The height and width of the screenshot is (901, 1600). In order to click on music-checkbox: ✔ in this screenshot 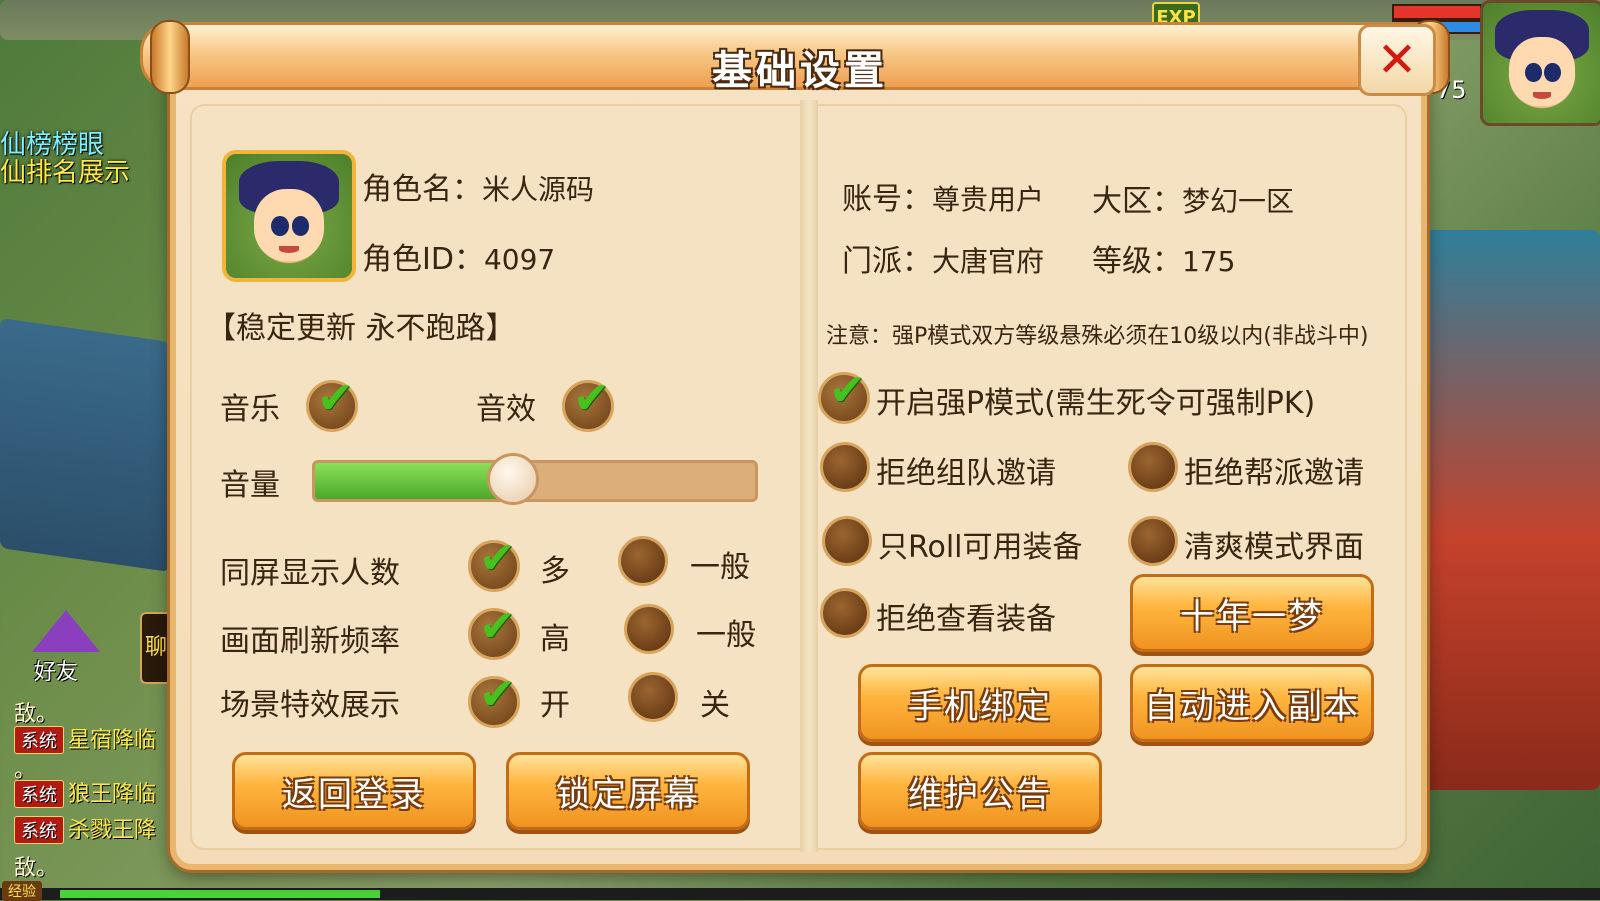, I will do `click(332, 402)`.